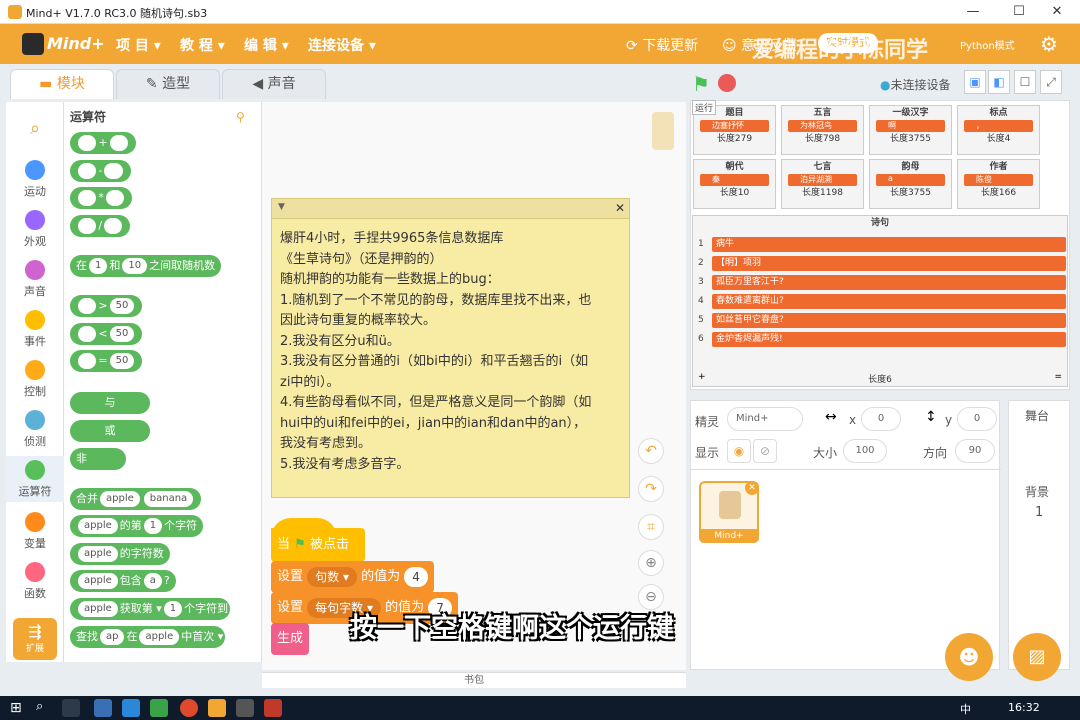 This screenshot has height=720, width=1080. What do you see at coordinates (882, 282) in the screenshot?
I see `list-item: 3 孤臣万里客江干?` at bounding box center [882, 282].